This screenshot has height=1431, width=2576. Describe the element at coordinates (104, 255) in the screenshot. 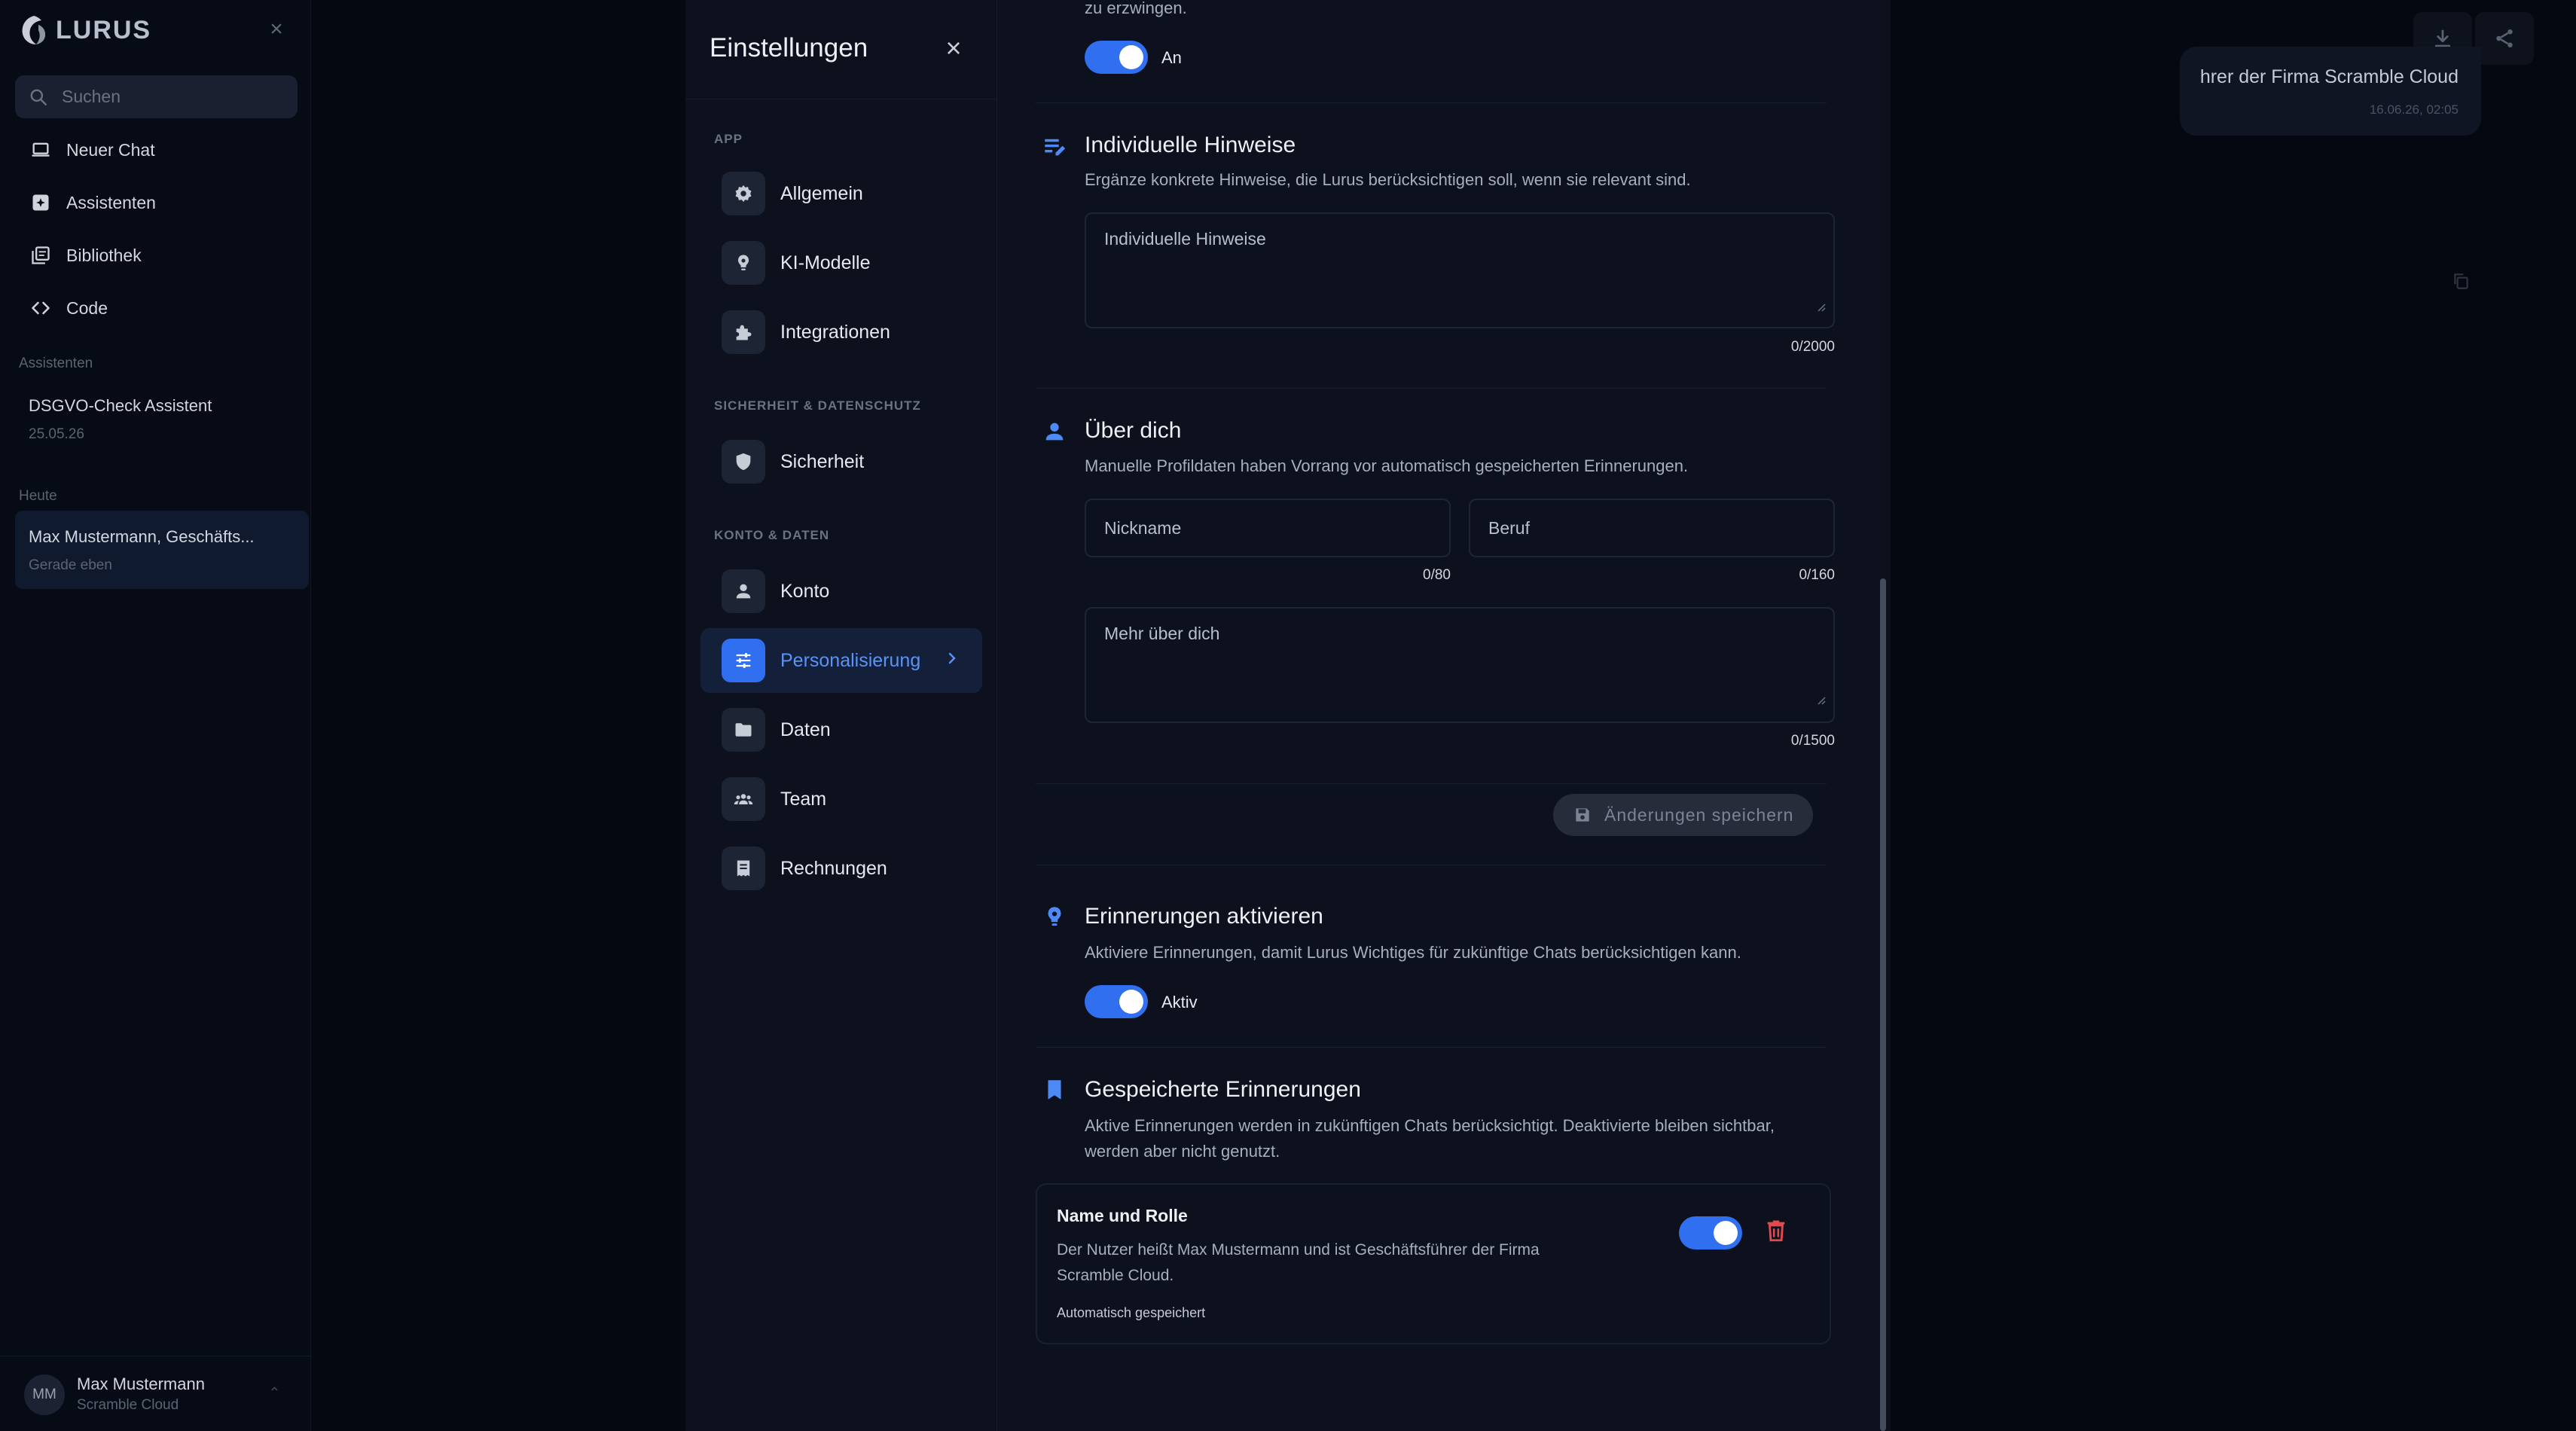

I see `nav-label: Bibliothek` at that location.